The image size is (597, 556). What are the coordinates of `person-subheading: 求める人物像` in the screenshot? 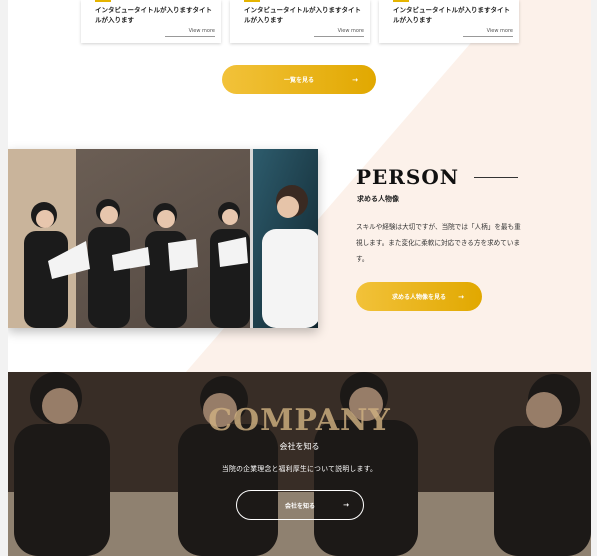 It's located at (378, 199).